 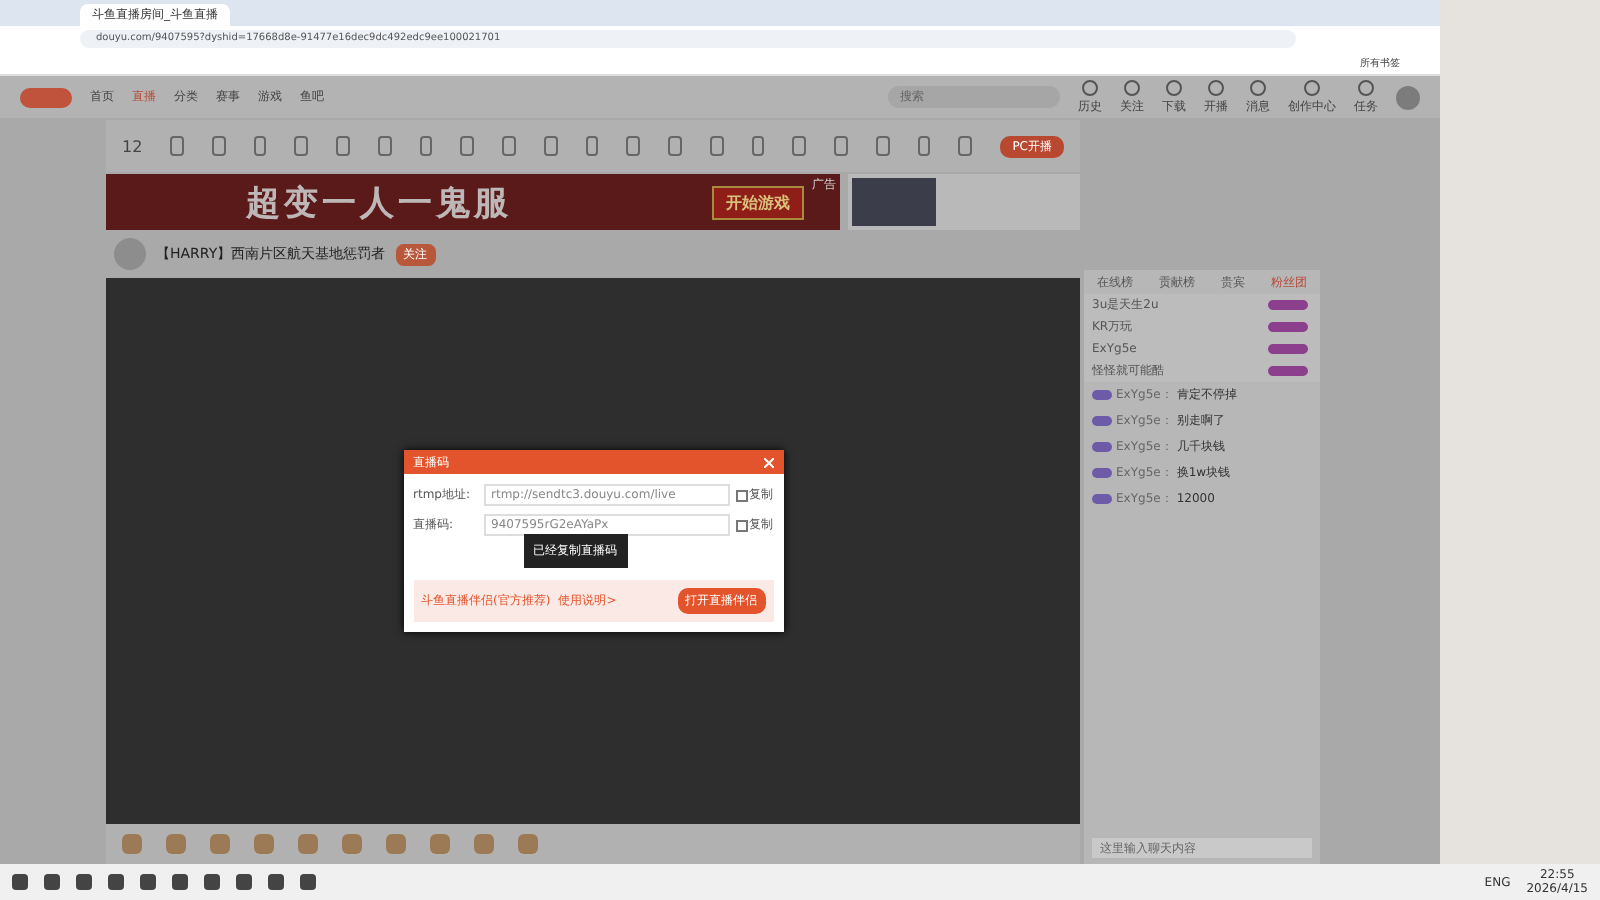 I want to click on start-game-button: 开始游戏, so click(x=758, y=202).